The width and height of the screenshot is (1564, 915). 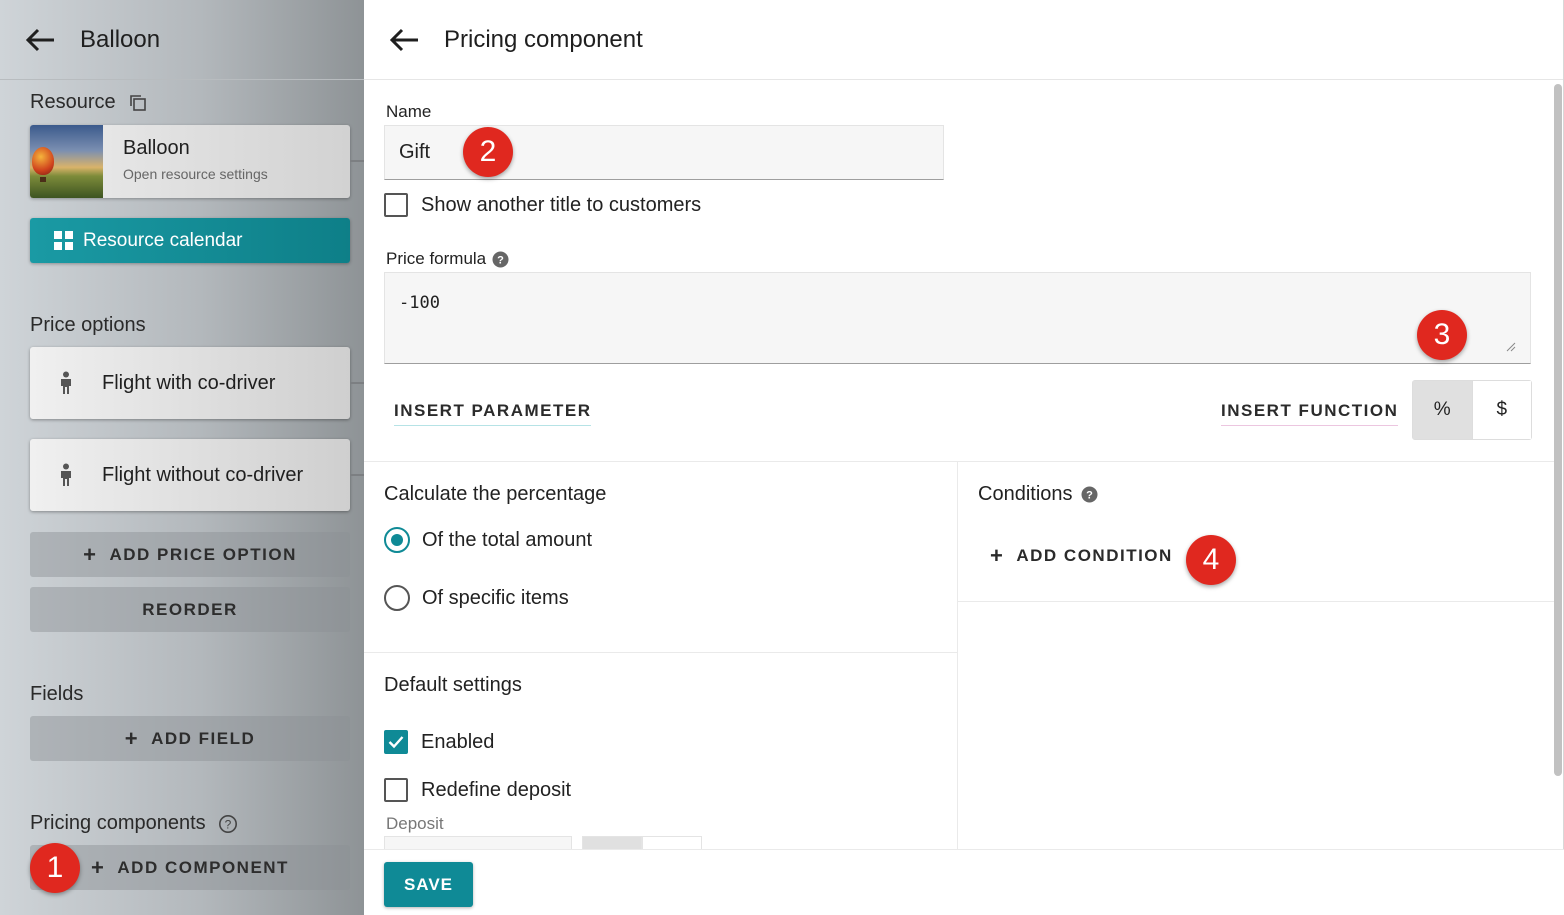 What do you see at coordinates (453, 685) in the screenshot?
I see `default-settings-heading: Default settings` at bounding box center [453, 685].